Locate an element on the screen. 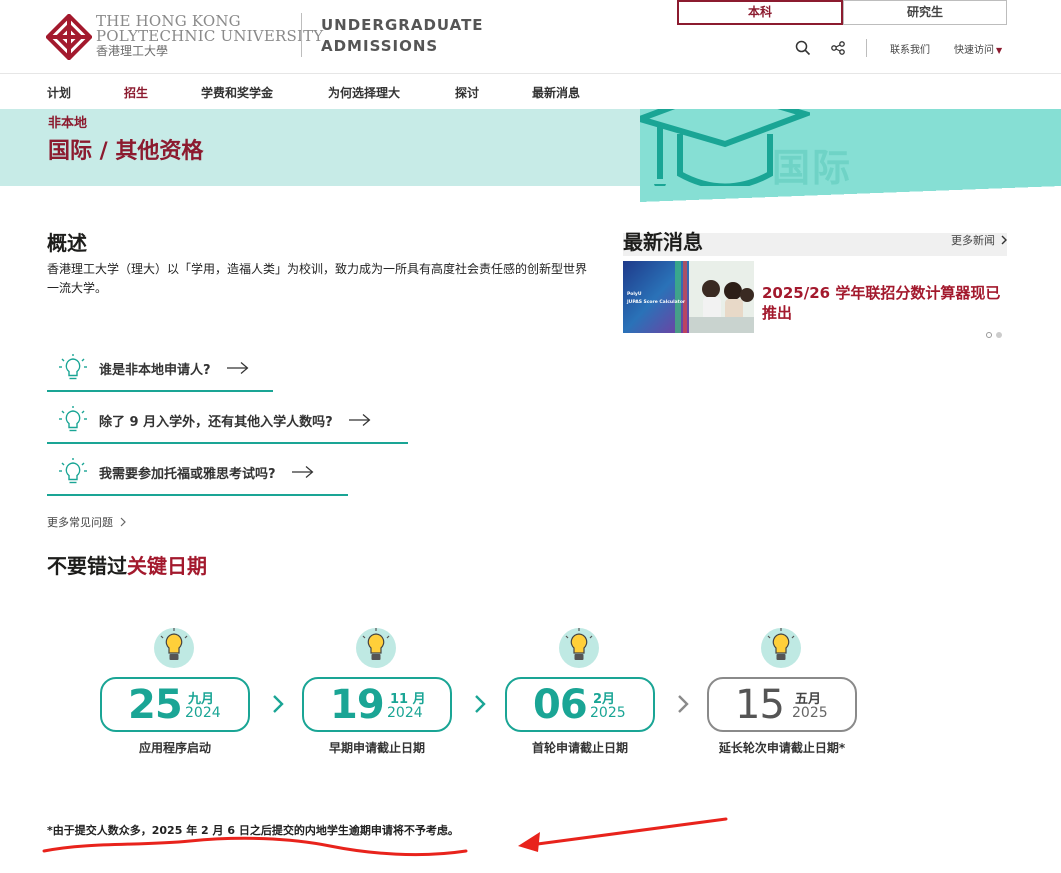  date-label: 延长轮次申请截止日期* is located at coordinates (782, 748).